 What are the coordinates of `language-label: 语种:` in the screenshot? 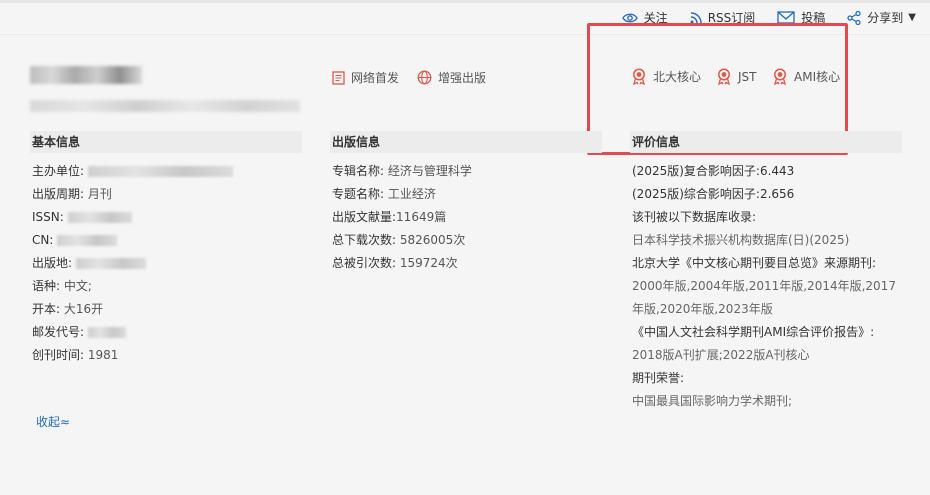 It's located at (46, 286).